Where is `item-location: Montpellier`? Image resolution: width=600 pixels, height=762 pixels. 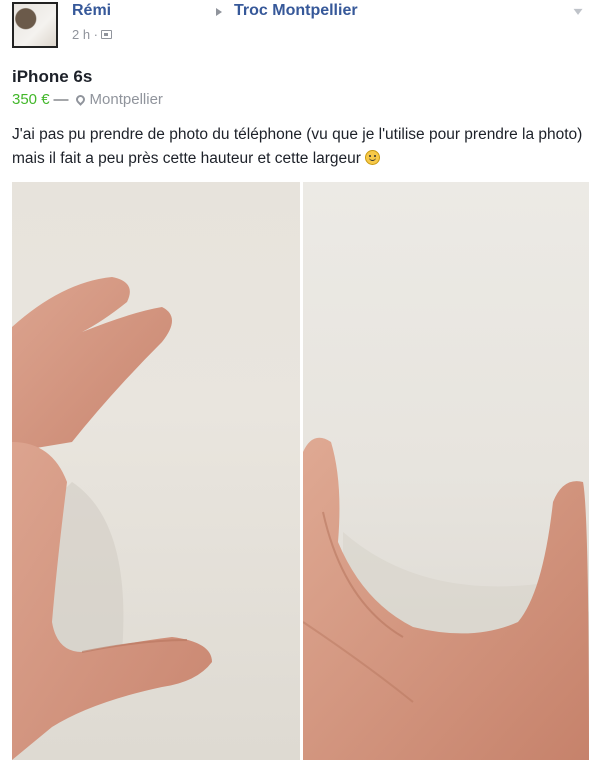 item-location: Montpellier is located at coordinates (126, 99).